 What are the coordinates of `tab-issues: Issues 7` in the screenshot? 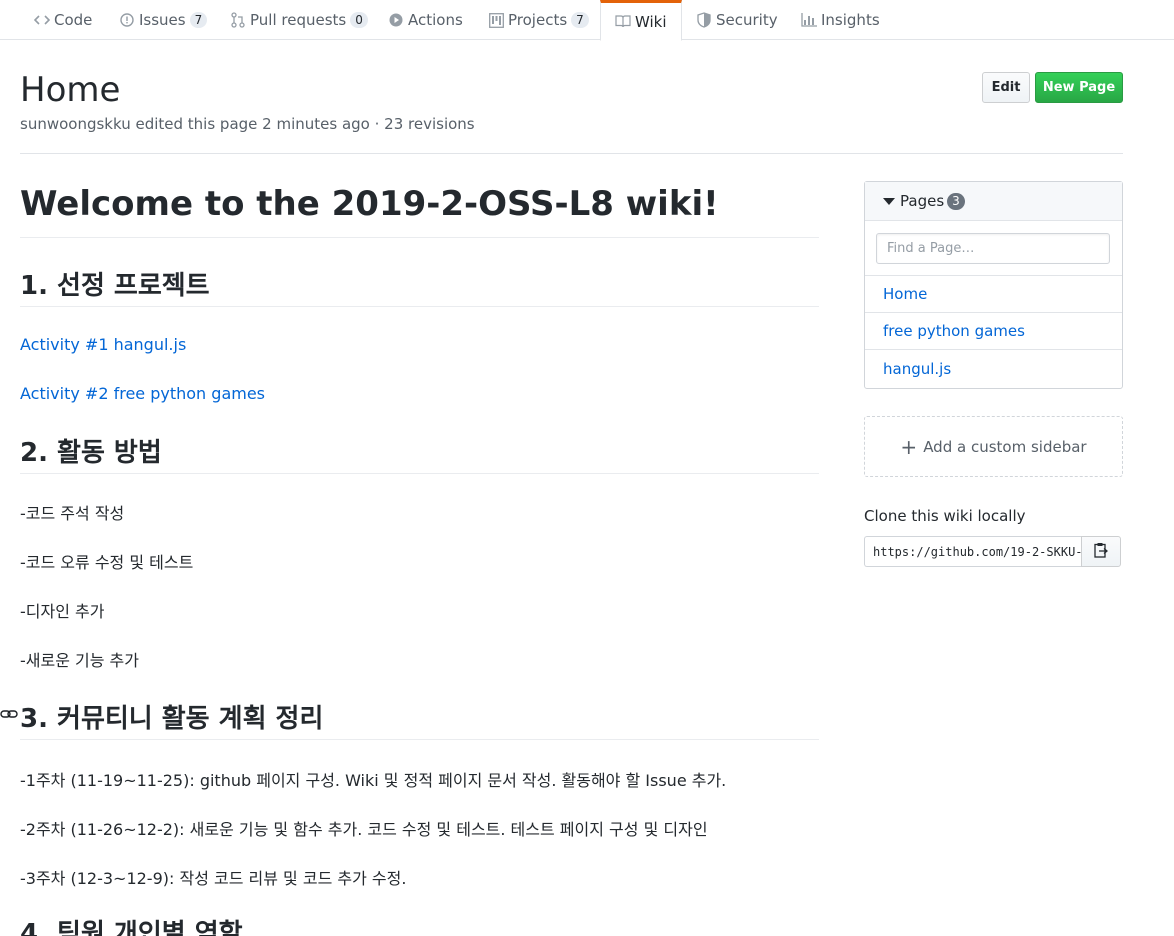 It's located at (163, 20).